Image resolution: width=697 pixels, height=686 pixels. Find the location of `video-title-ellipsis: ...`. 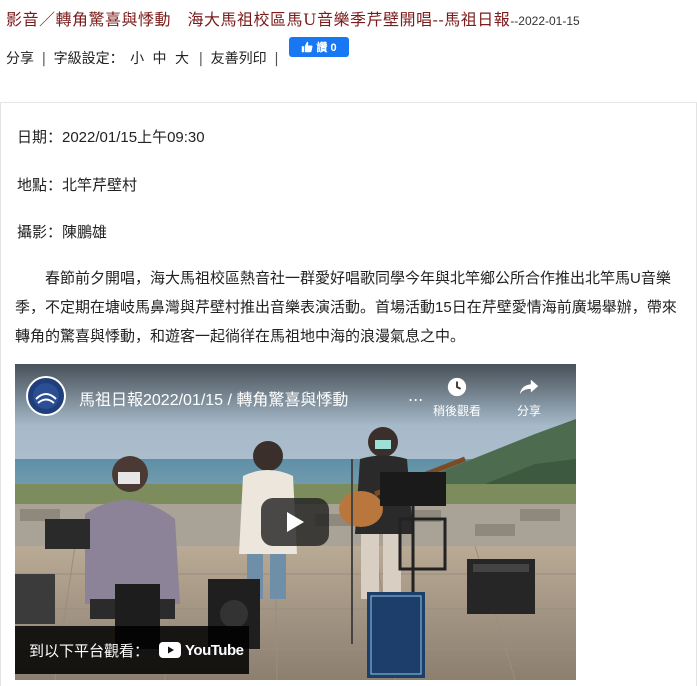

video-title-ellipsis: ... is located at coordinates (416, 395).